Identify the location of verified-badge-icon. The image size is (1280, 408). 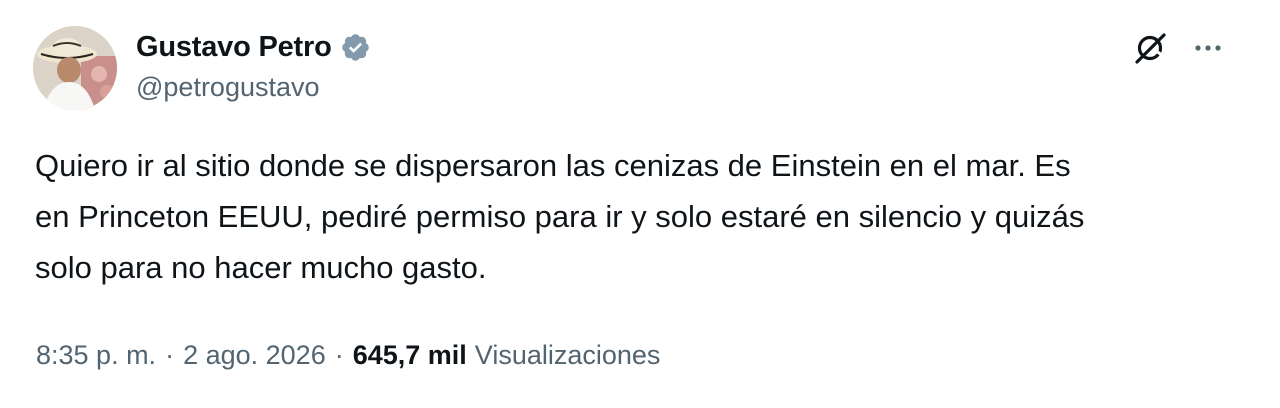
(355, 47).